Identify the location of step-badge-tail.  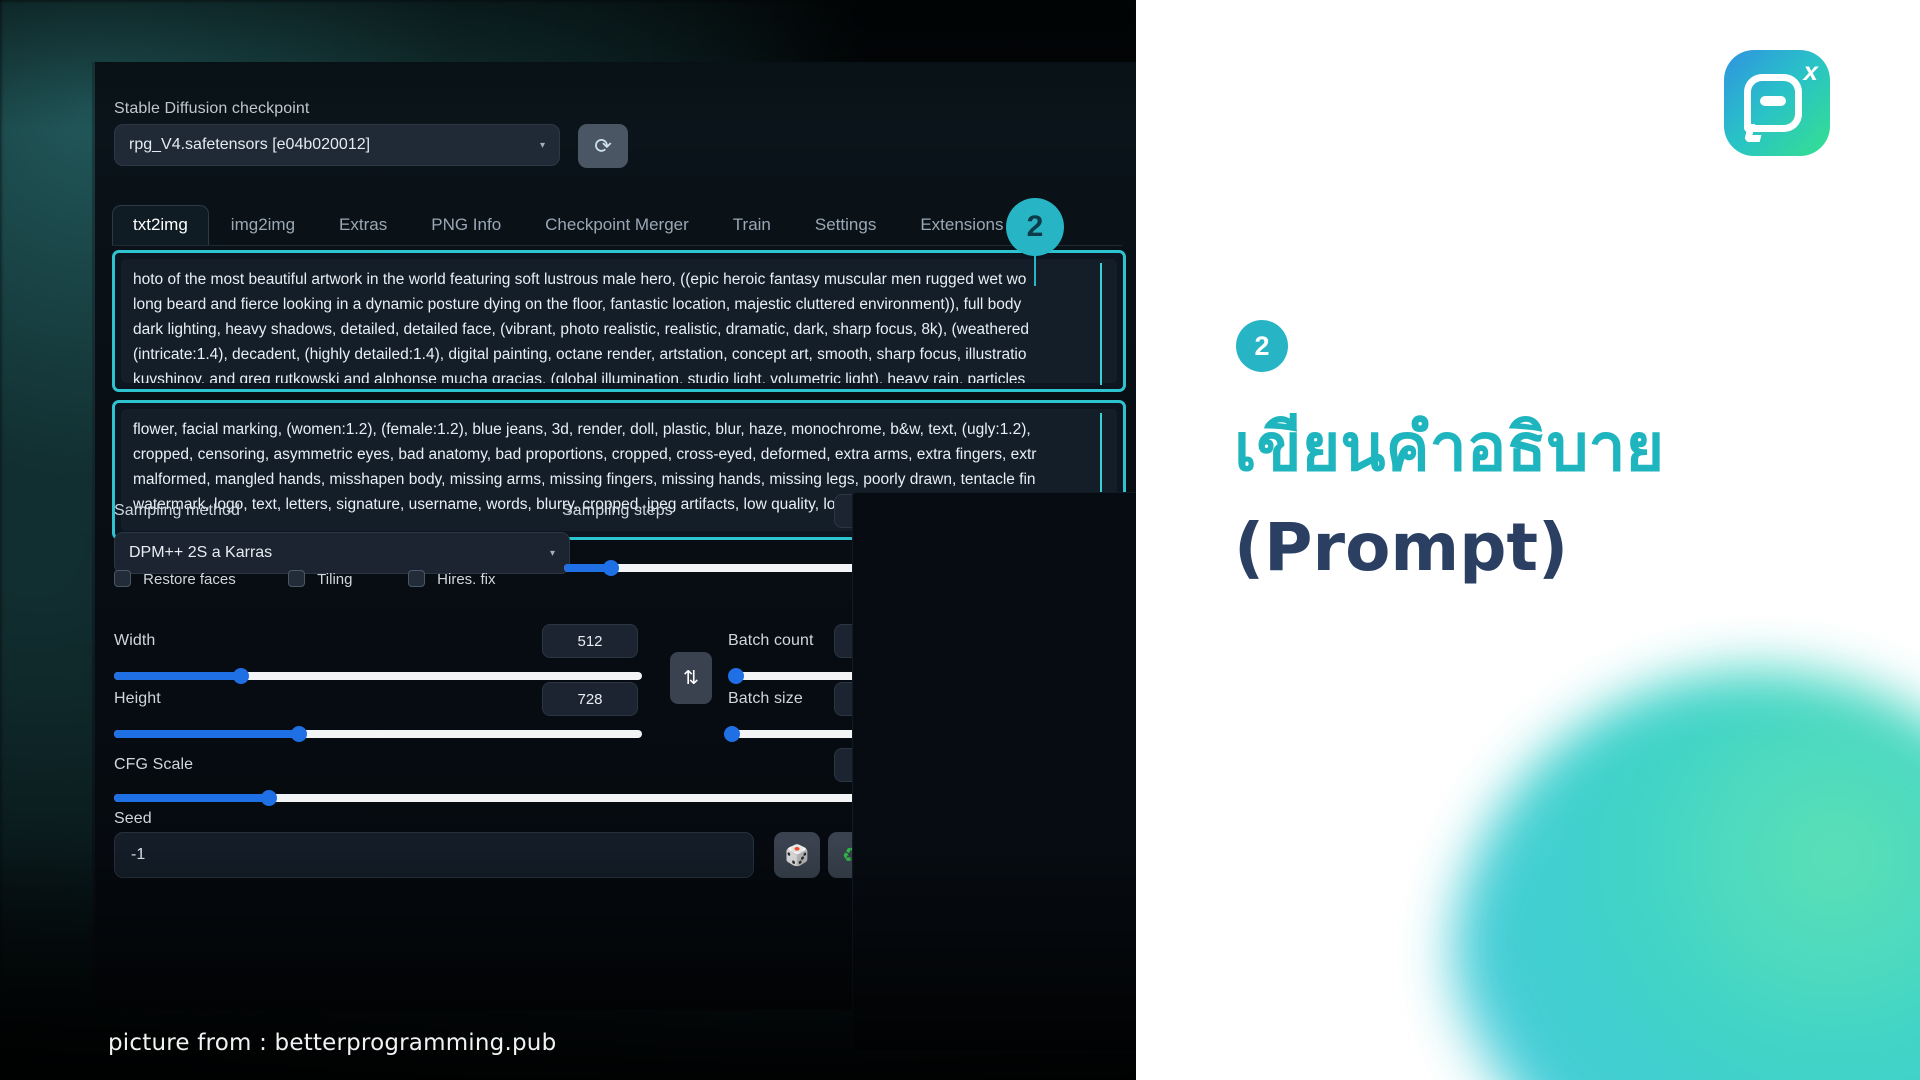
(1035, 269).